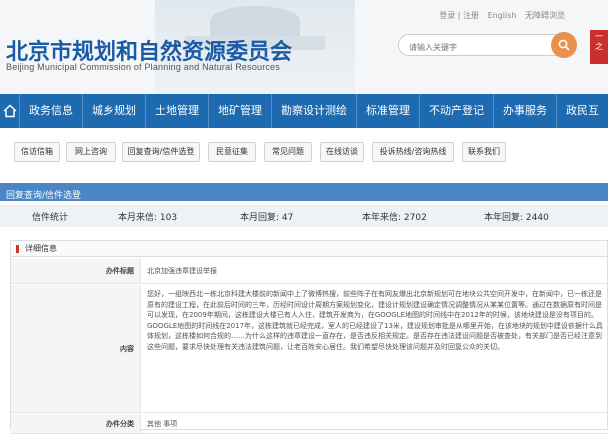  What do you see at coordinates (161, 152) in the screenshot?
I see `subnav-reply-query: 回复查询/信件选登` at bounding box center [161, 152].